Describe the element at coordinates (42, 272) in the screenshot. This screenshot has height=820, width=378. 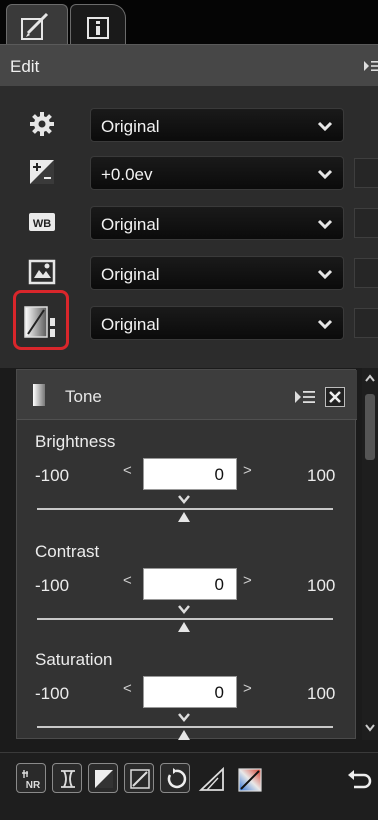
I see `picture-control-icon` at that location.